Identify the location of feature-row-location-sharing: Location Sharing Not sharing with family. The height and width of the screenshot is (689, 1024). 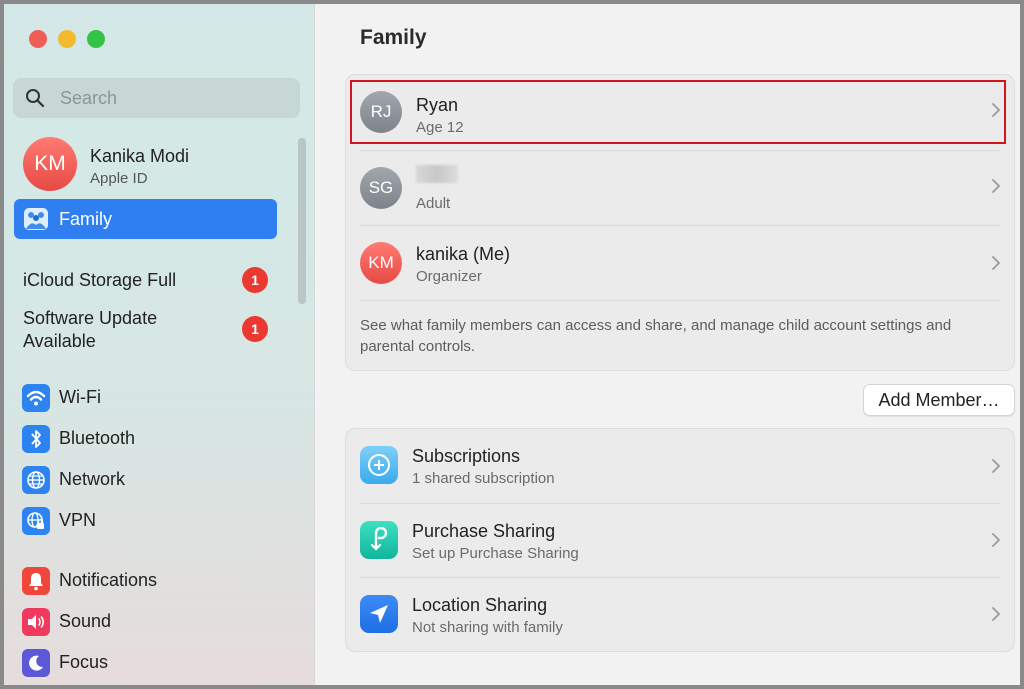
(680, 614).